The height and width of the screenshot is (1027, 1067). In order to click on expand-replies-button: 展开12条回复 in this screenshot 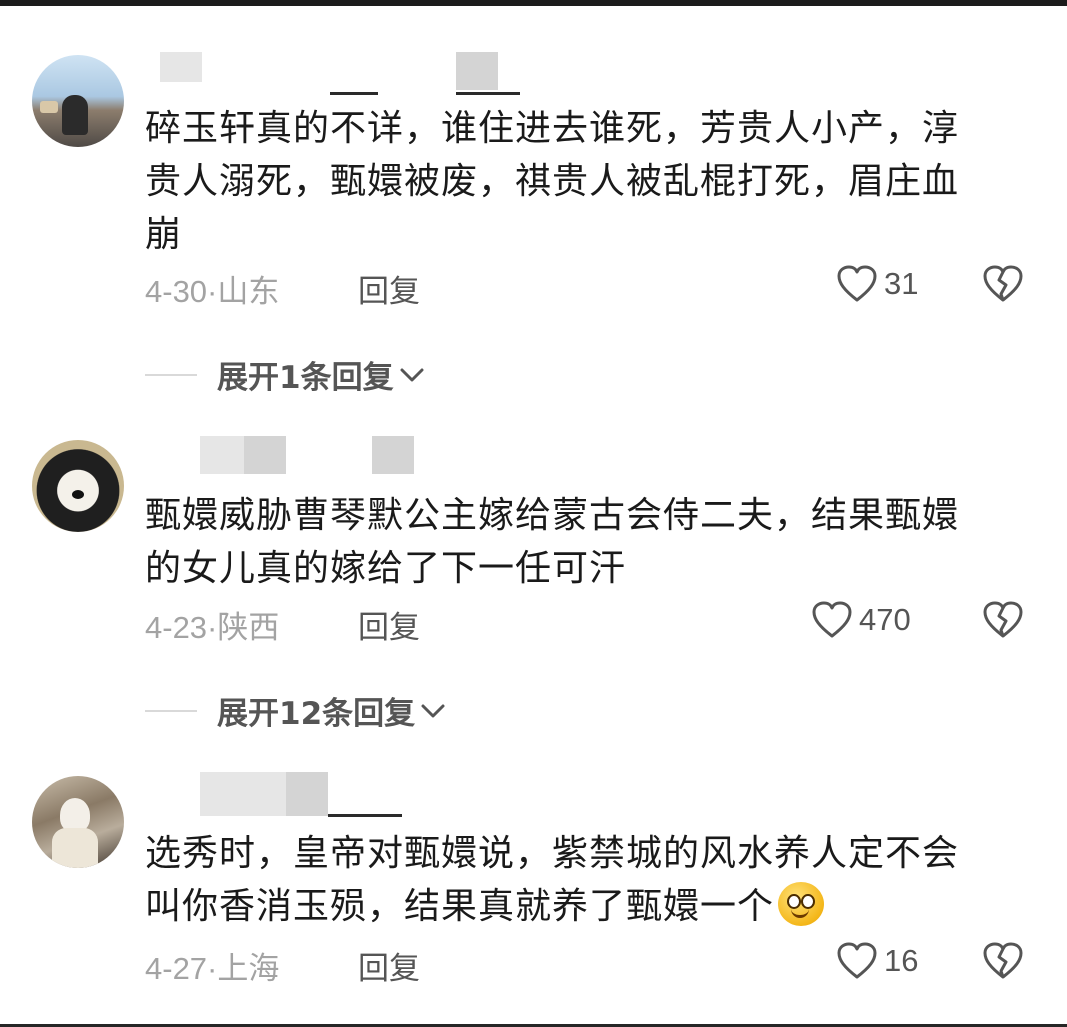, I will do `click(296, 710)`.